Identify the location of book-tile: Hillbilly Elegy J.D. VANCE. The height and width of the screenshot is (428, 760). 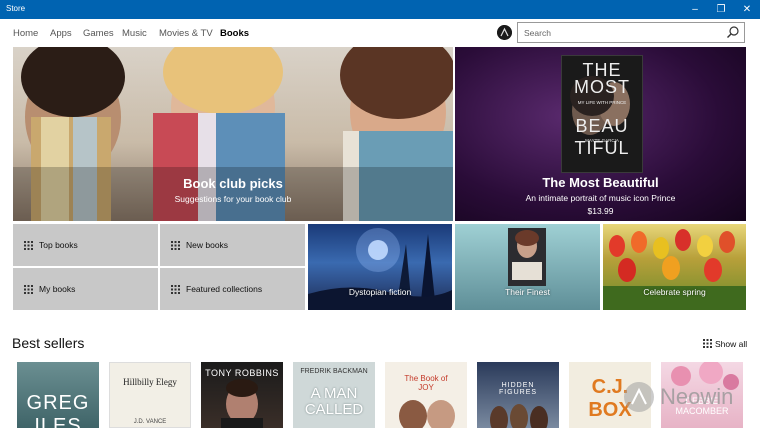
(150, 395).